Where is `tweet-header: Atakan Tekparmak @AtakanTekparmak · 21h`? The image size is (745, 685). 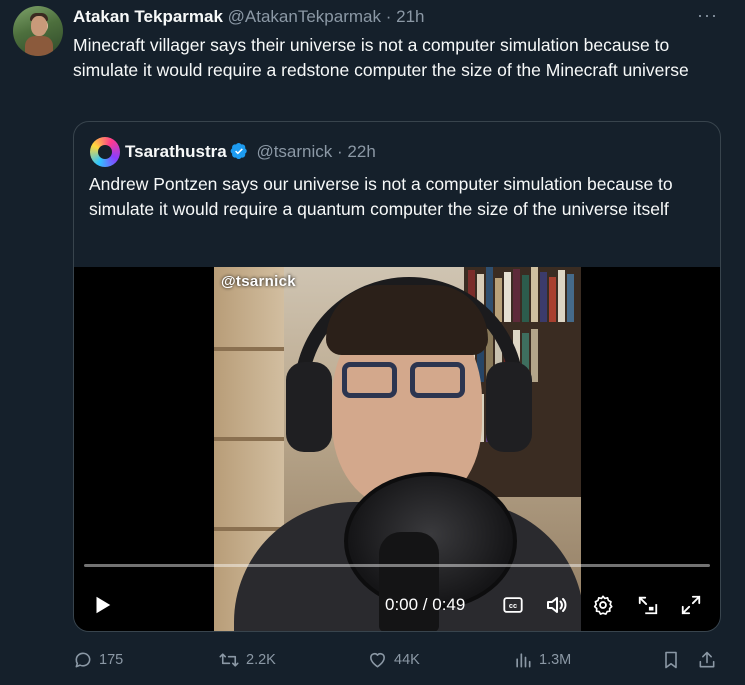 tweet-header: Atakan Tekparmak @AtakanTekparmak · 21h is located at coordinates (249, 17).